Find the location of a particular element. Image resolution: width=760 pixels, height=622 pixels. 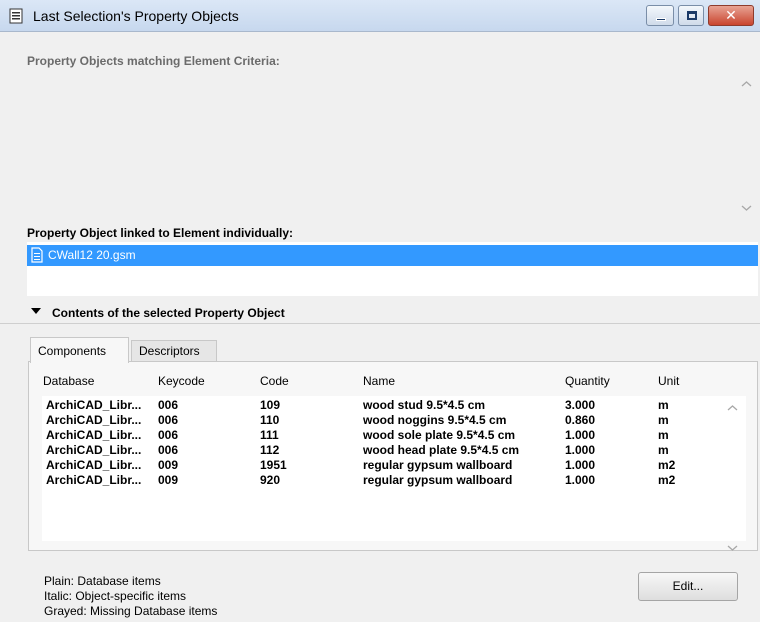

column-header-keycode: Keycode is located at coordinates (181, 381).